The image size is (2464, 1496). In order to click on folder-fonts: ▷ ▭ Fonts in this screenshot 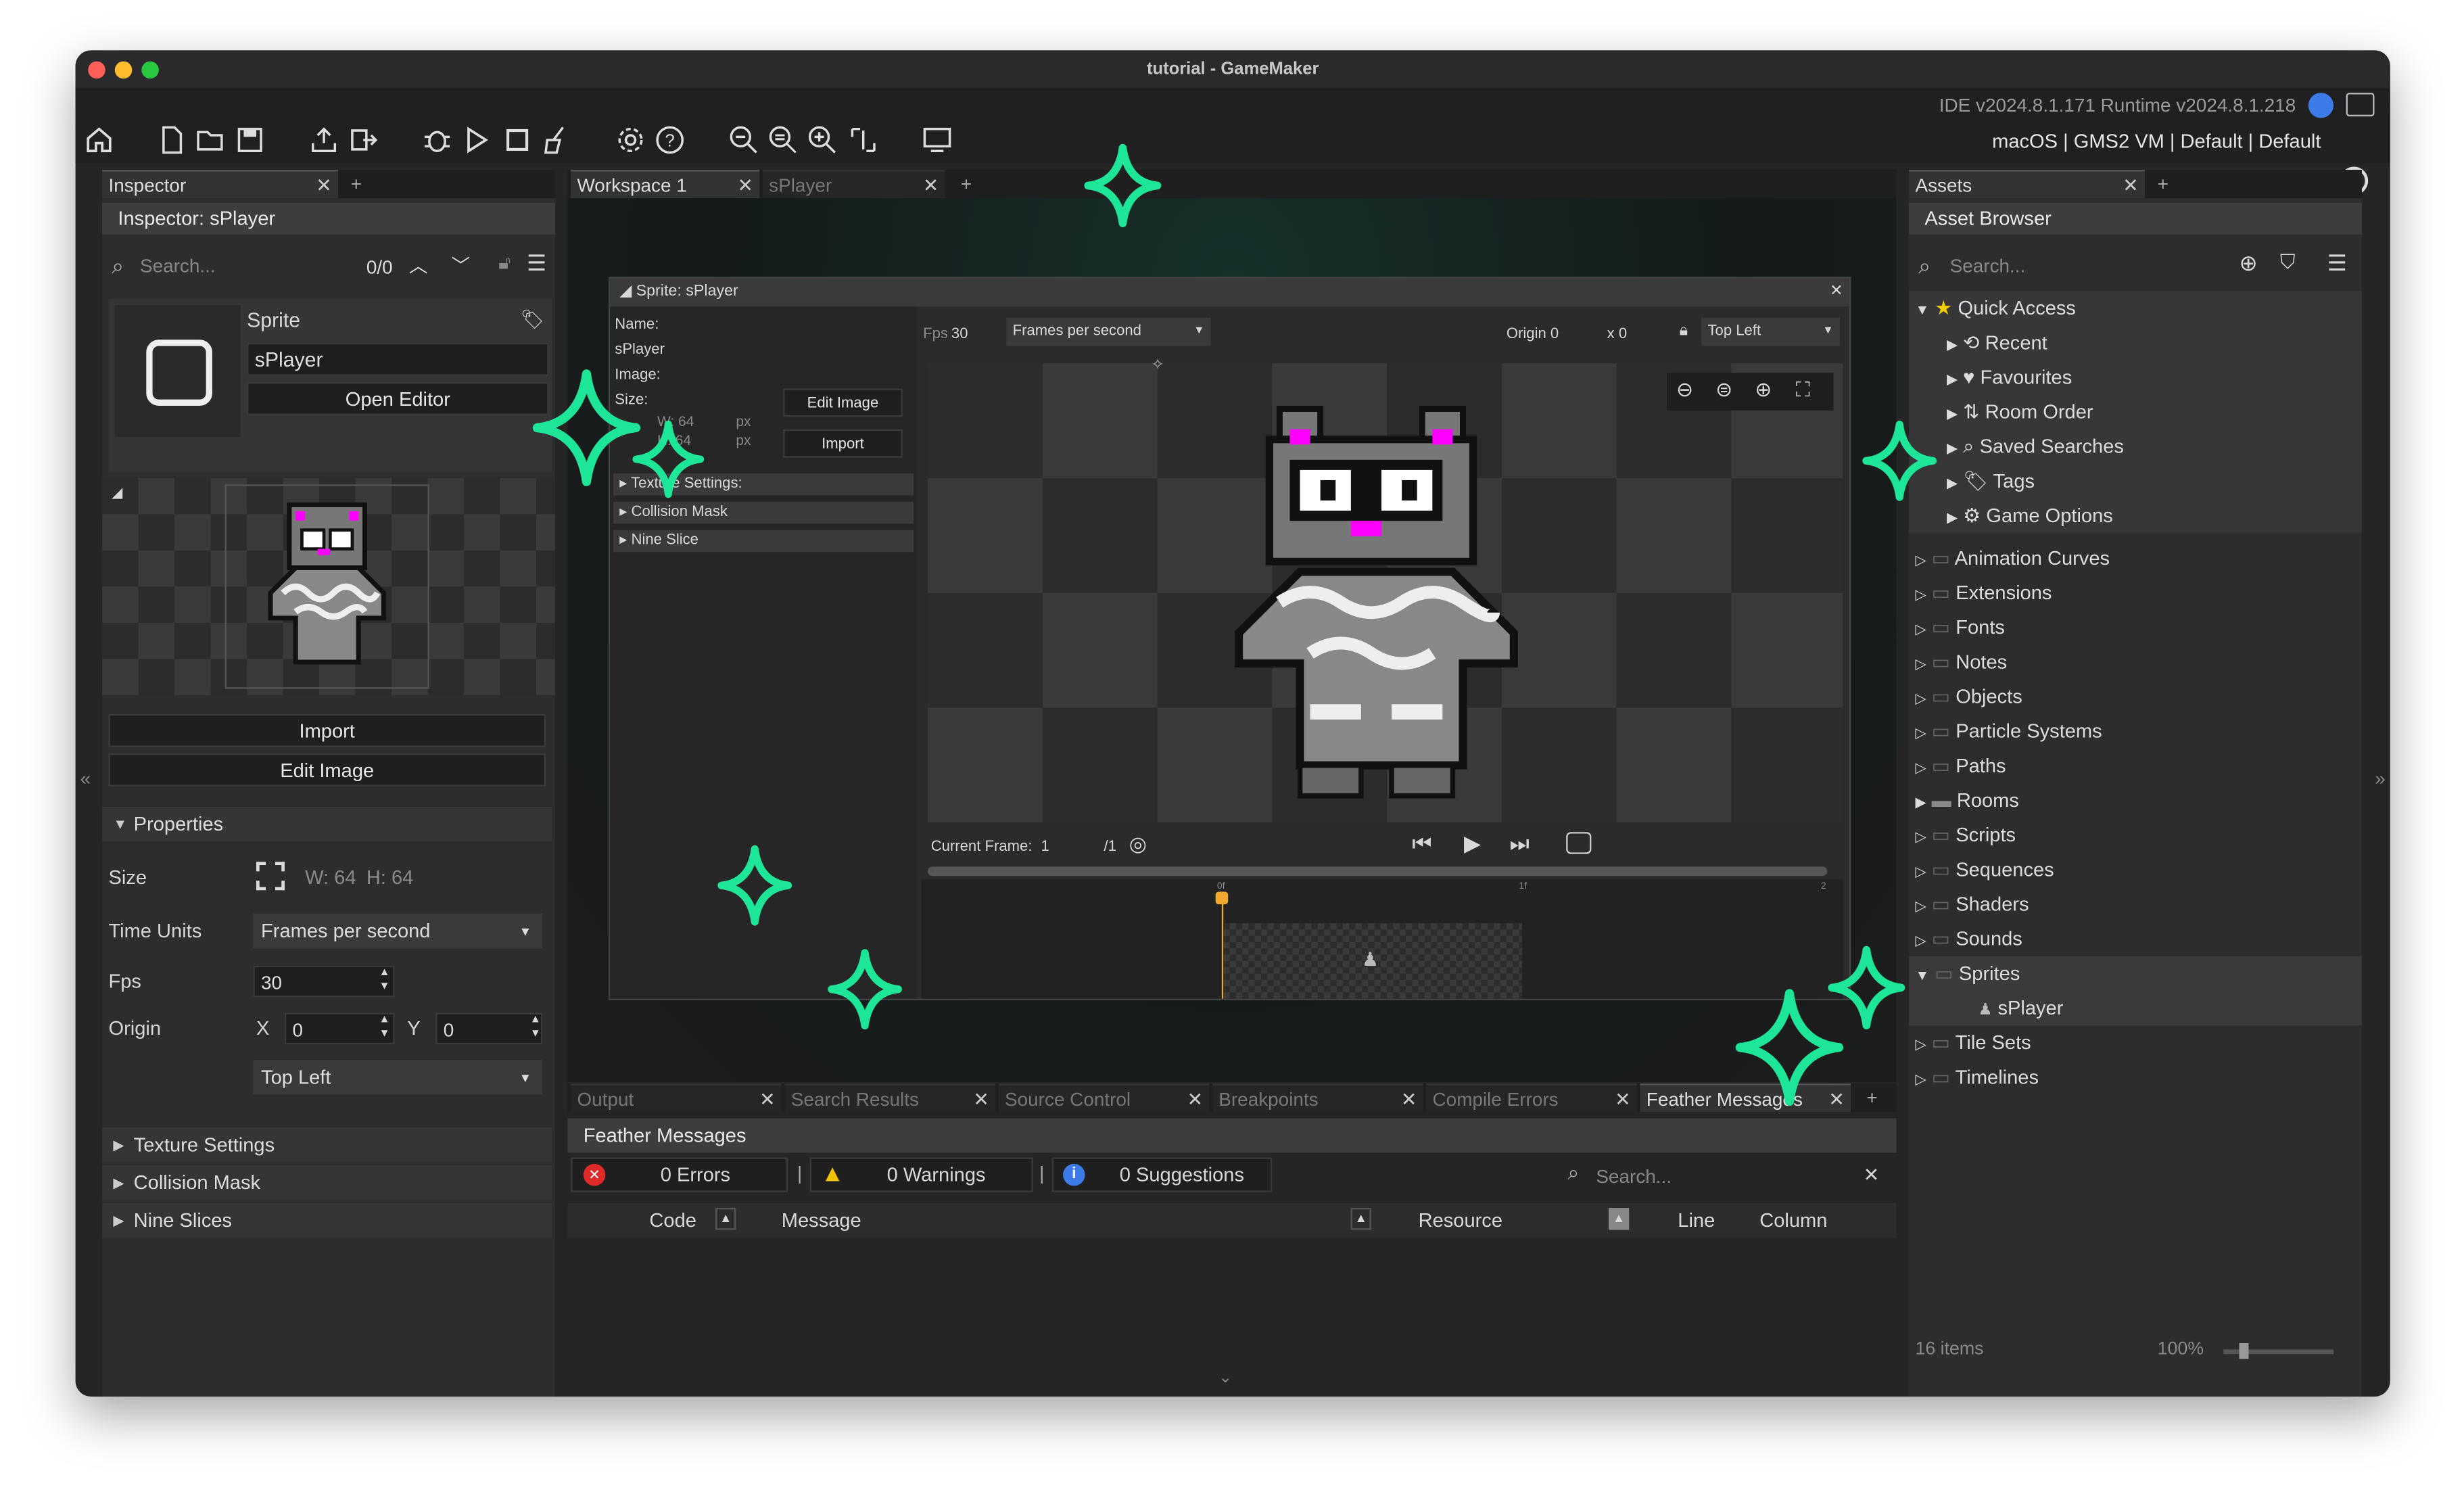, I will do `click(1959, 627)`.